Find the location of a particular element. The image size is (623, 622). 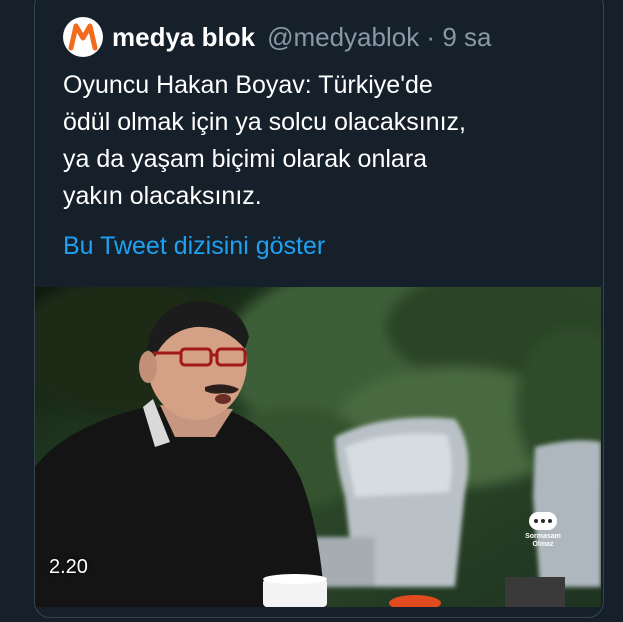

show-thread-link: Bu Tweet dizisini göster is located at coordinates (194, 246).